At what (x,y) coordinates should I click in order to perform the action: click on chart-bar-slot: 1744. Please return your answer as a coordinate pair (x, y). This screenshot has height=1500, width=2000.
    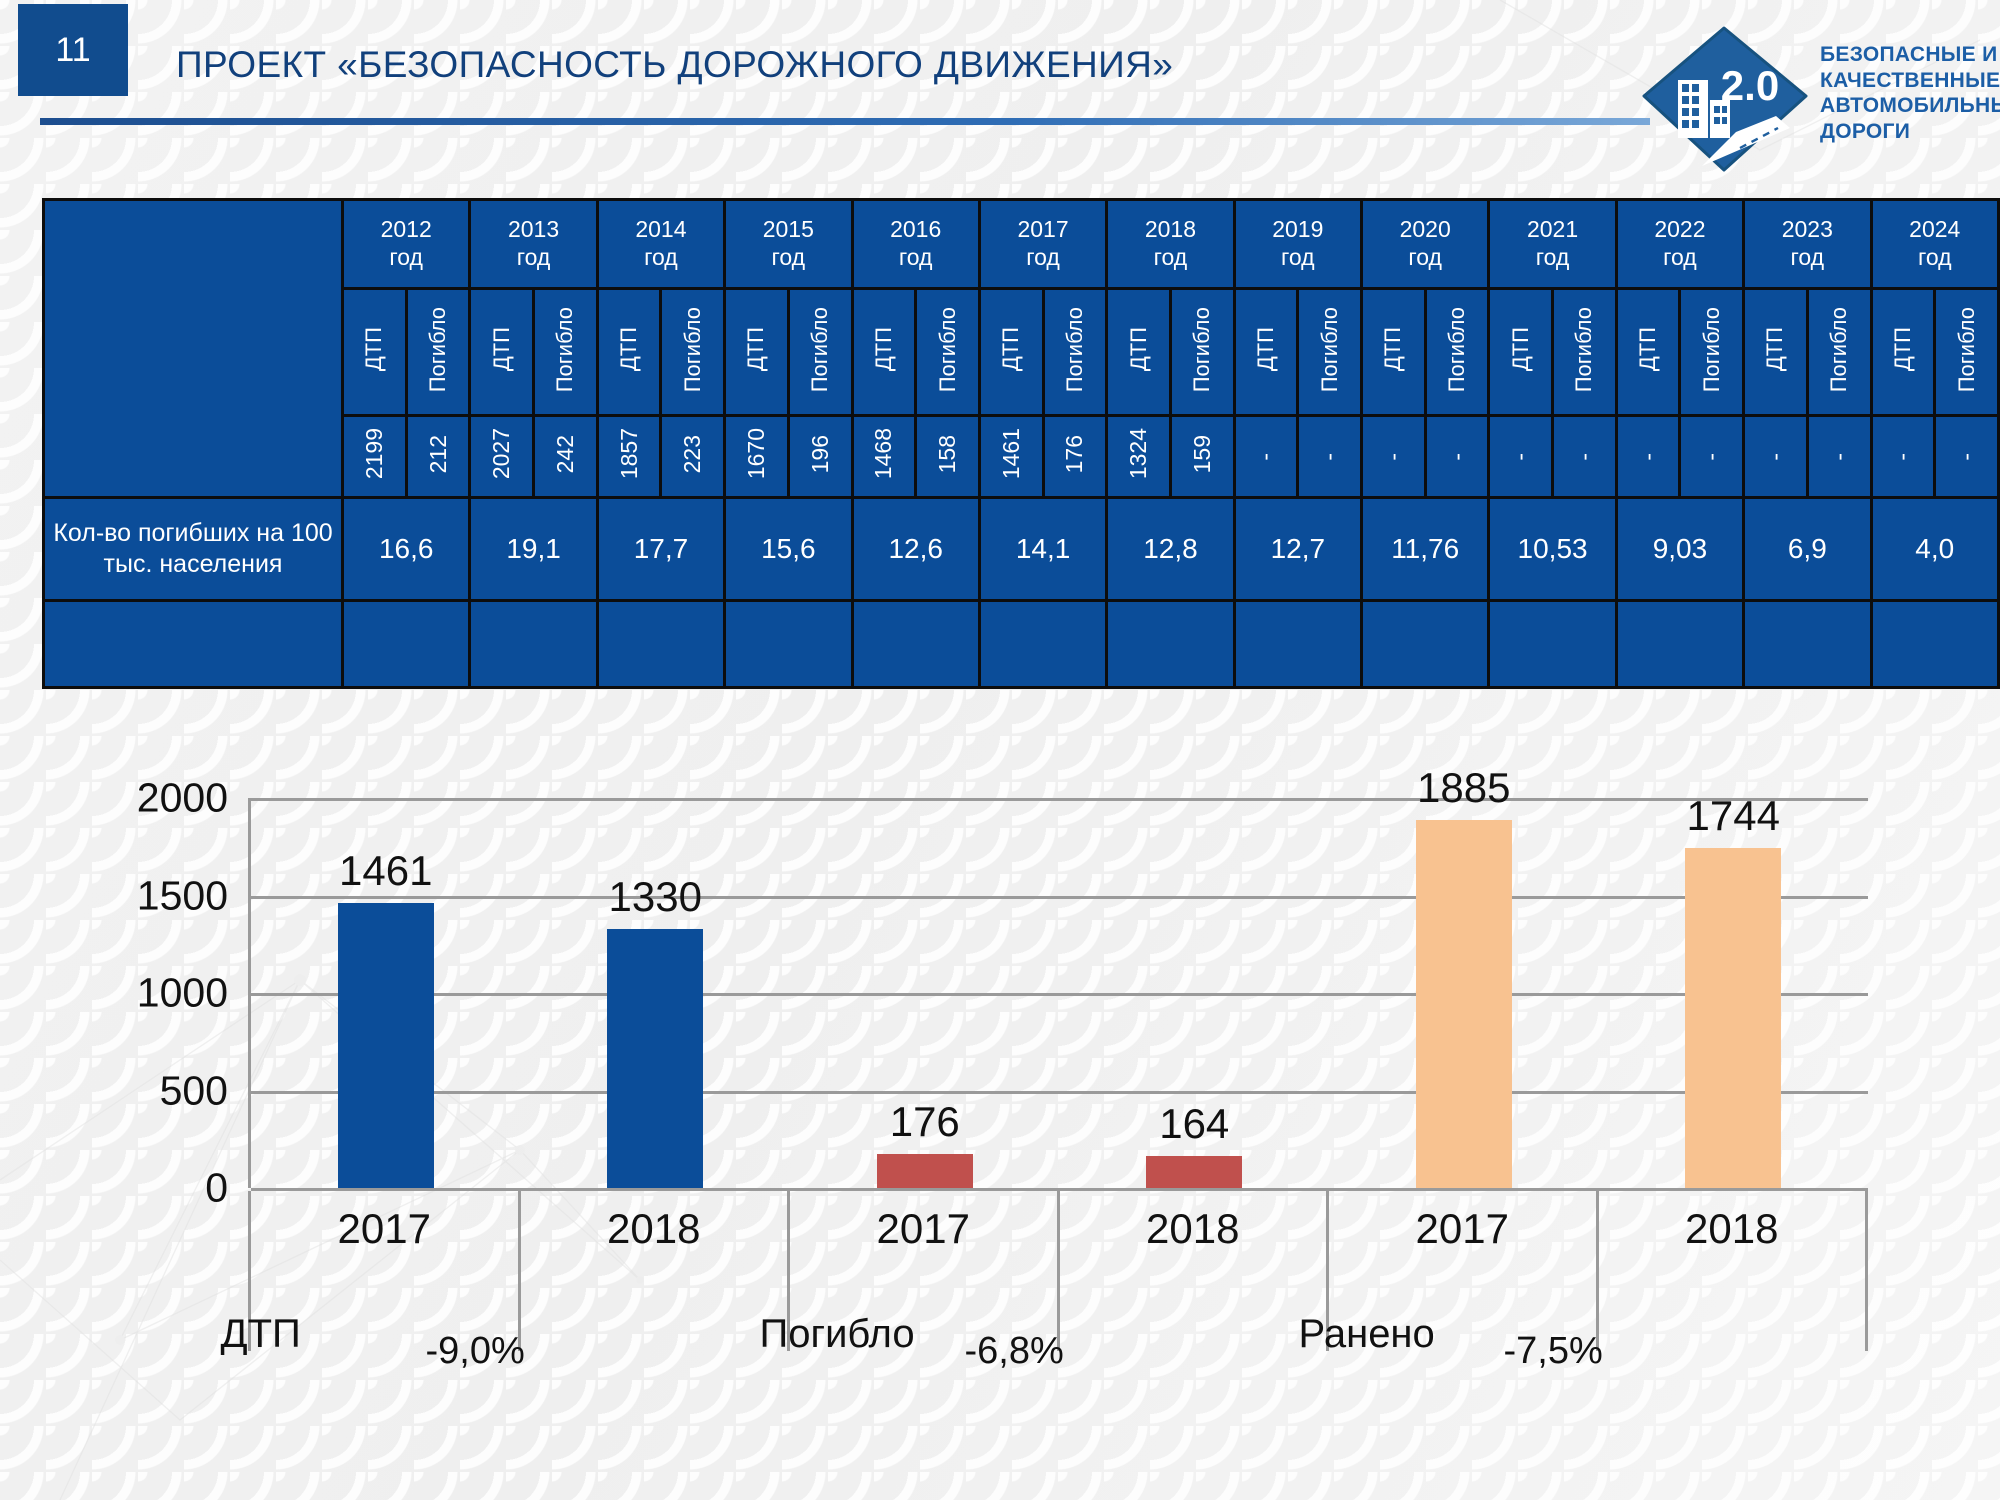
    Looking at the image, I should click on (1734, 990).